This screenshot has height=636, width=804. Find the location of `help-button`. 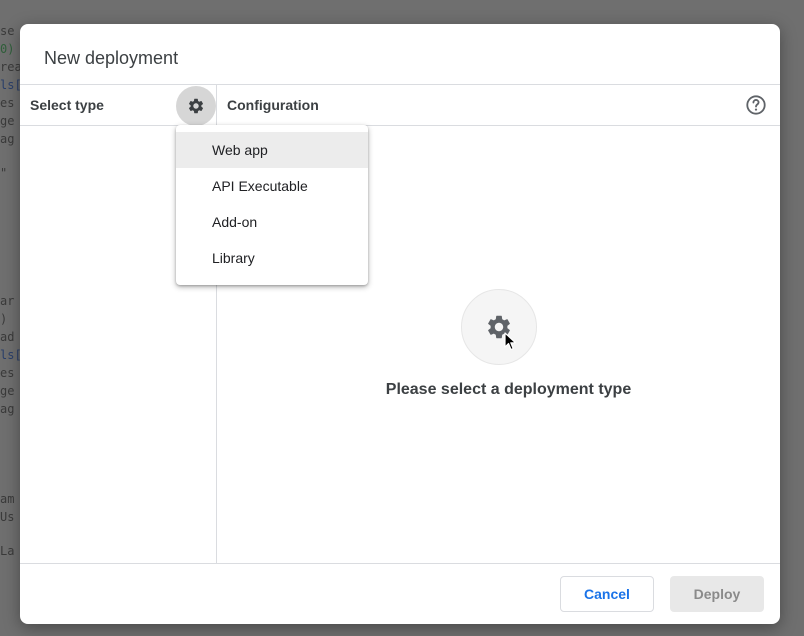

help-button is located at coordinates (756, 105).